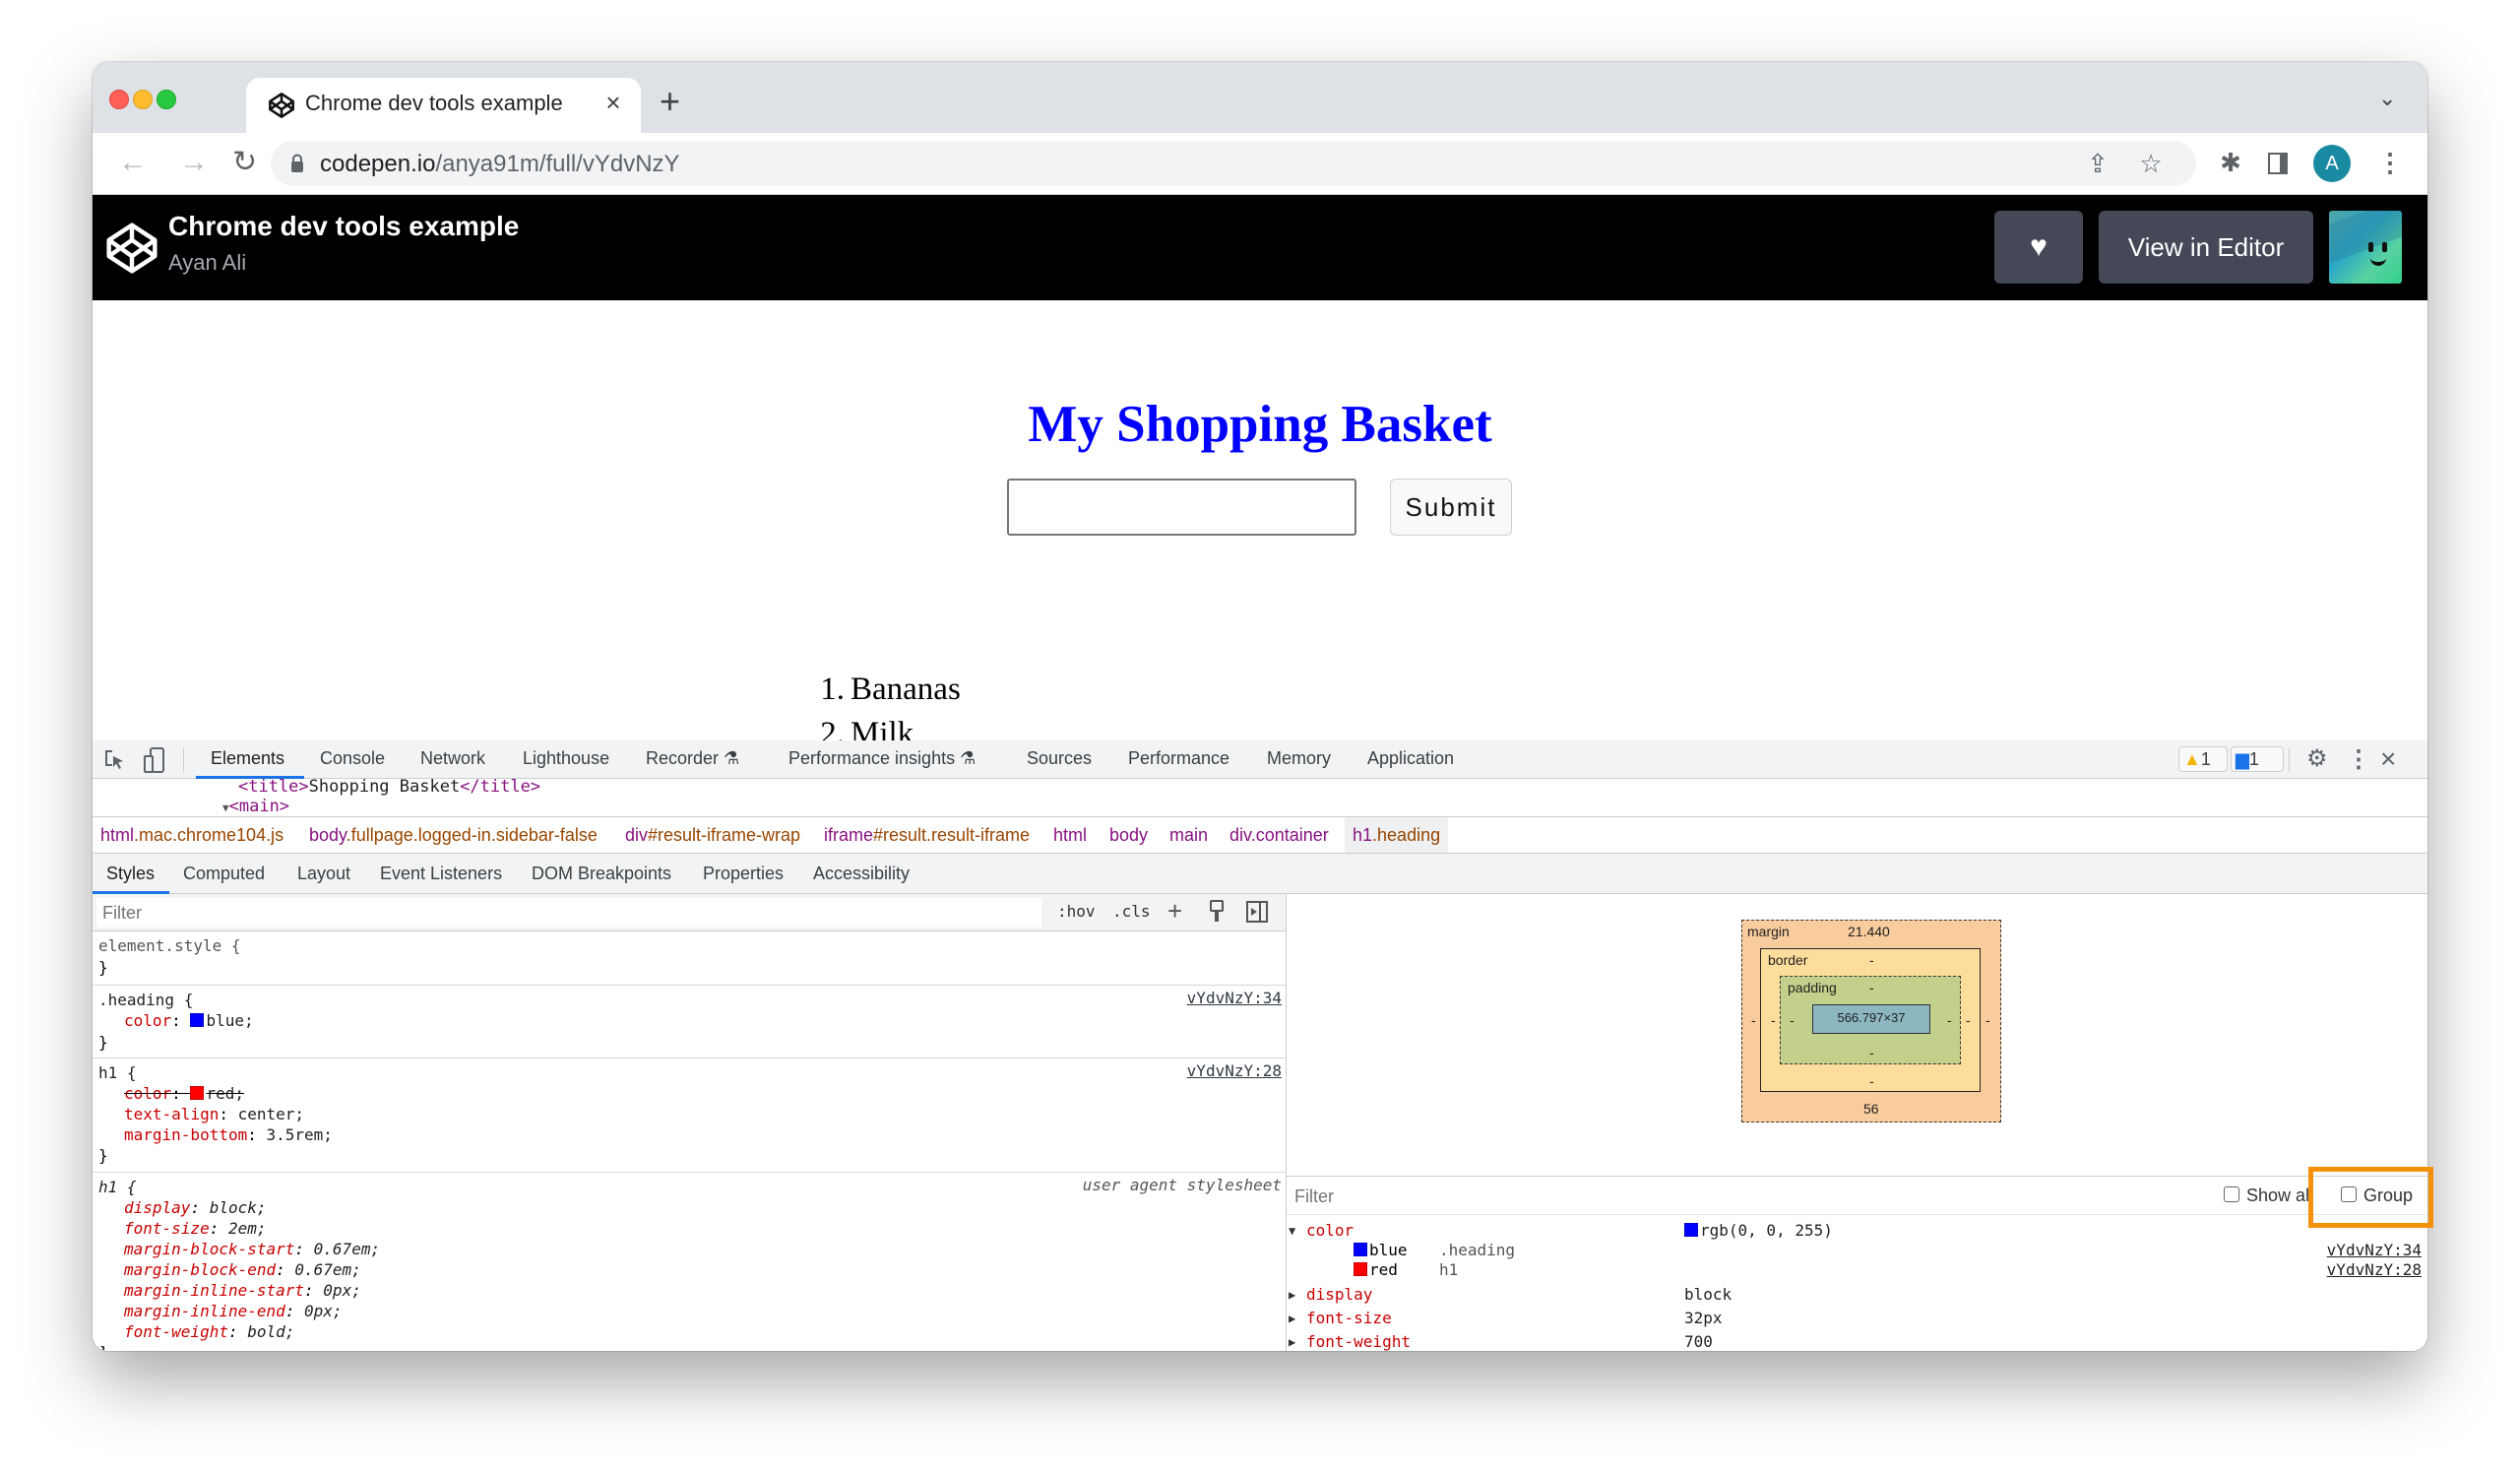 The height and width of the screenshot is (1474, 2520). Describe the element at coordinates (1128, 835) in the screenshot. I see `breadcrumb-item: body` at that location.